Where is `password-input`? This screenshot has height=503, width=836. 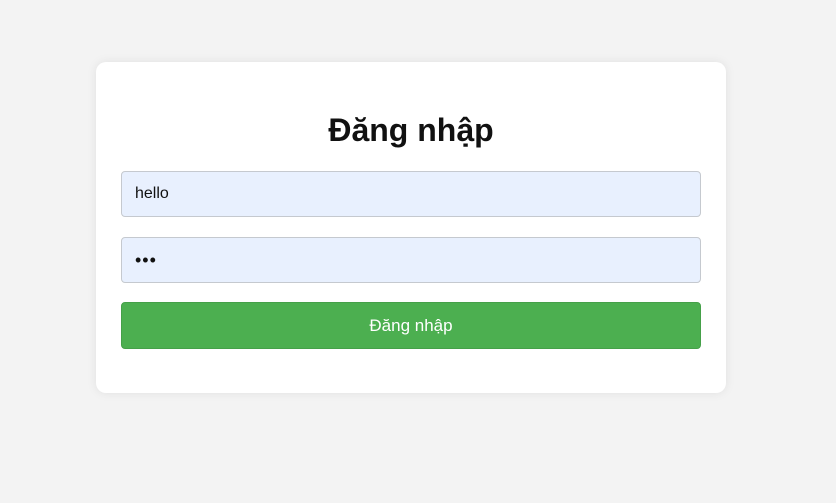 password-input is located at coordinates (411, 260).